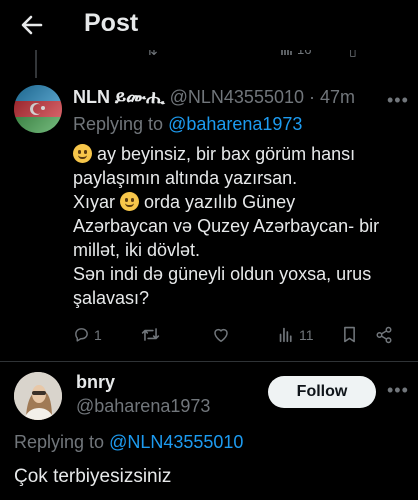  Describe the element at coordinates (185, 178) in the screenshot. I see `post-line-2: paylaşımın altında yazırsan.` at that location.